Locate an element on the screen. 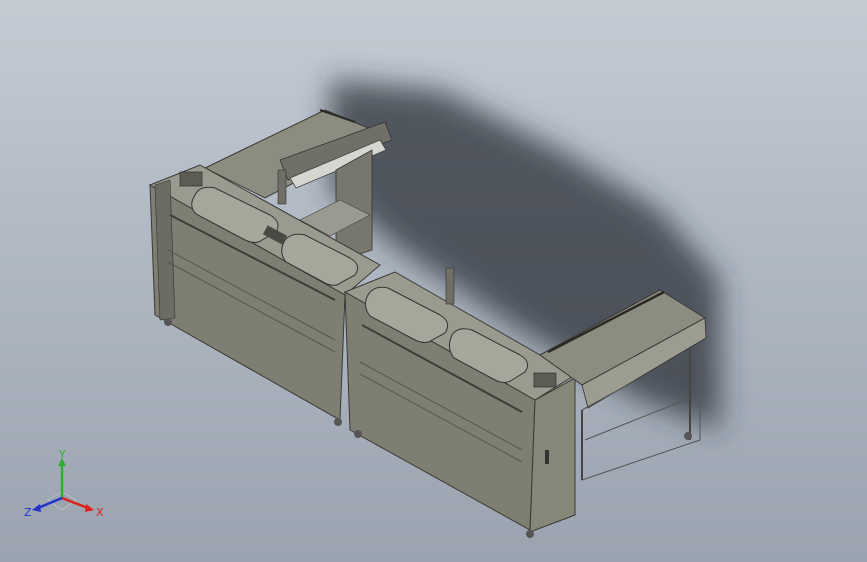  coordinate-triad-icon: Y X Z is located at coordinates (64, 483).